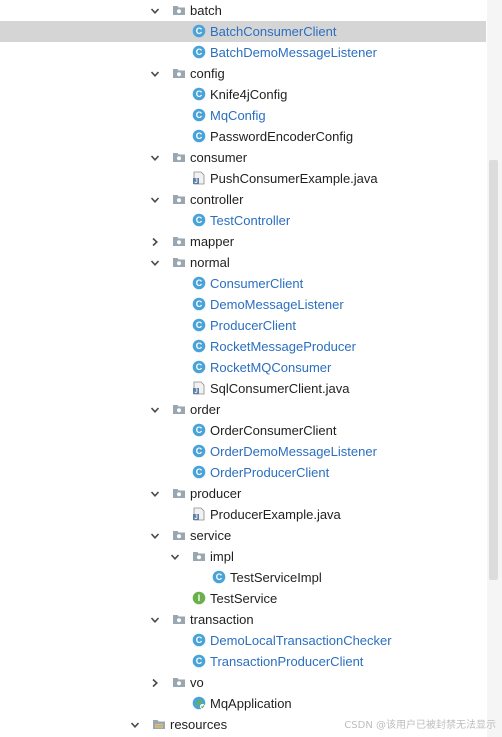  I want to click on tree-row: C BatchConsumerClient, so click(243, 31).